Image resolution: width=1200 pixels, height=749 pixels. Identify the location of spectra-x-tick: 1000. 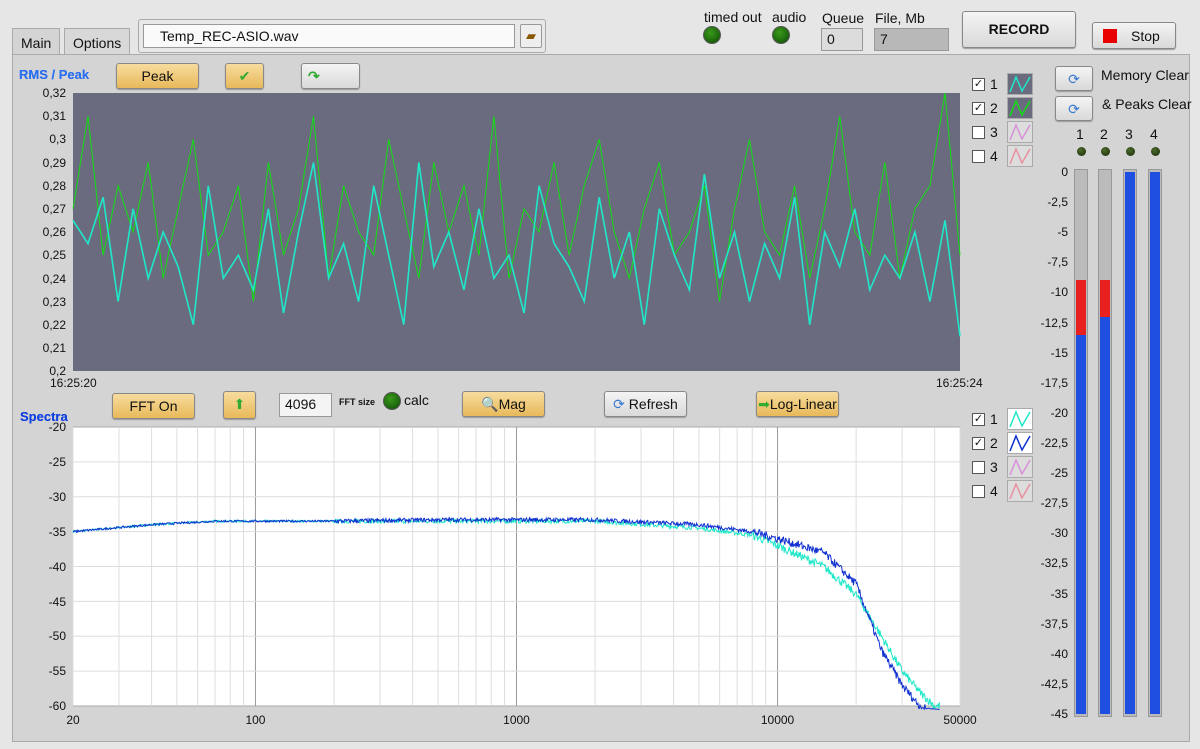
(516, 720).